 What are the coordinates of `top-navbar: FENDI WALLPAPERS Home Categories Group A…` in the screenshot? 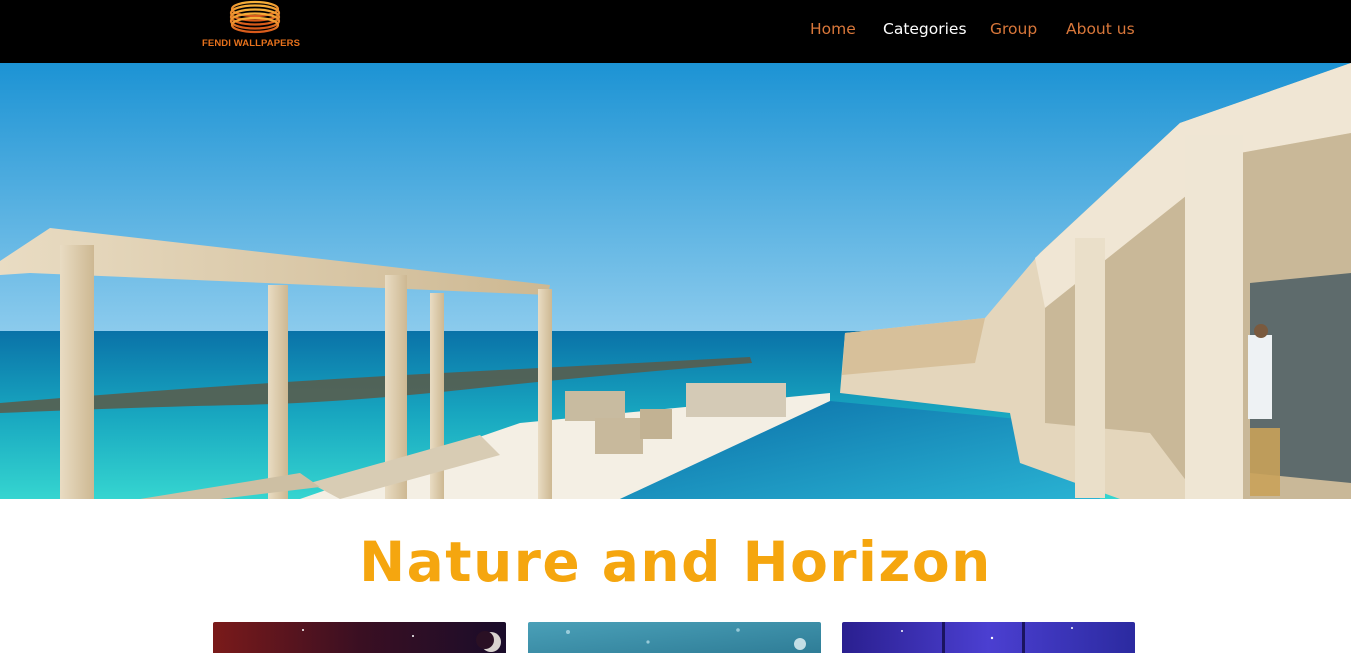 It's located at (675, 31).